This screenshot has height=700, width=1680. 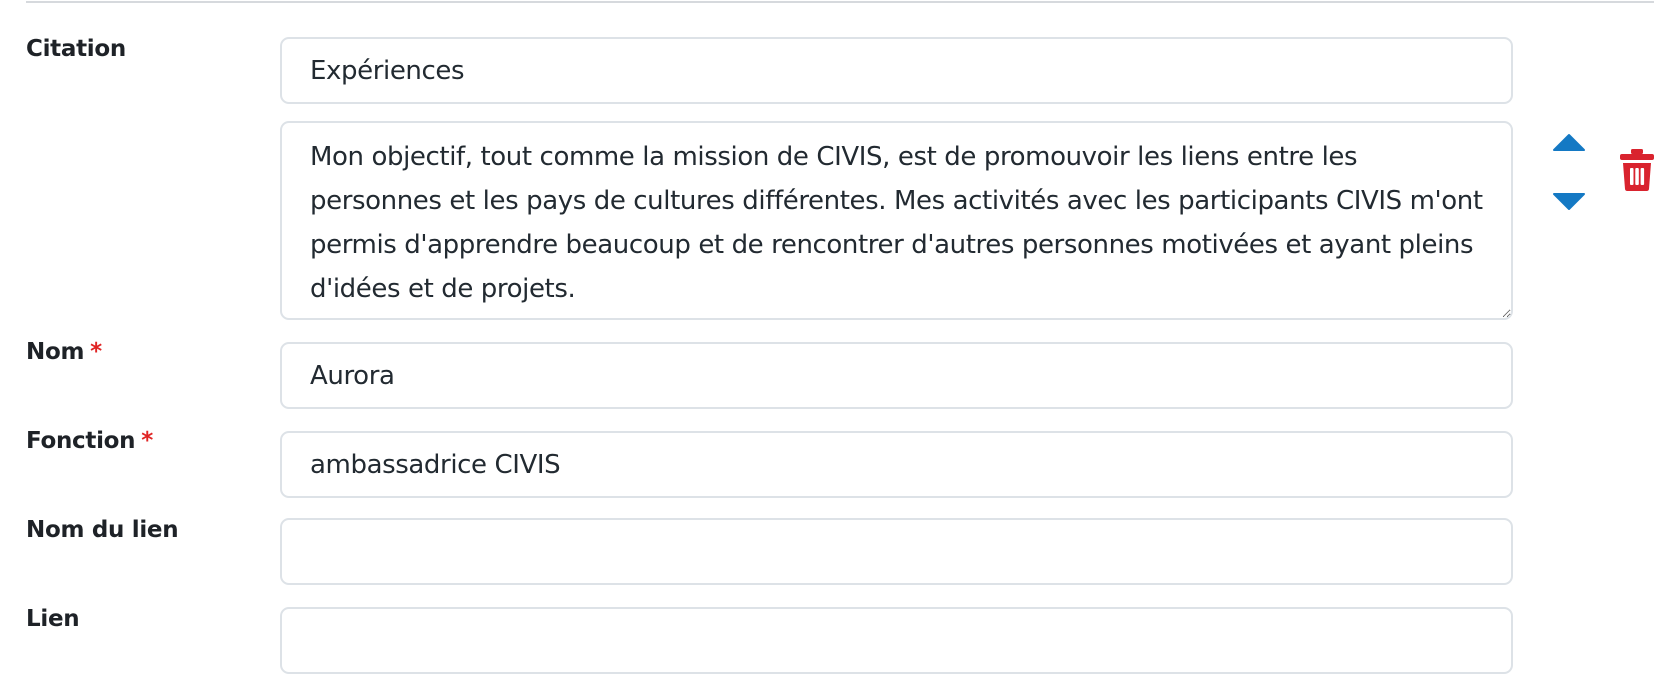 I want to click on fonction-label-text: Fonction, so click(x=81, y=441).